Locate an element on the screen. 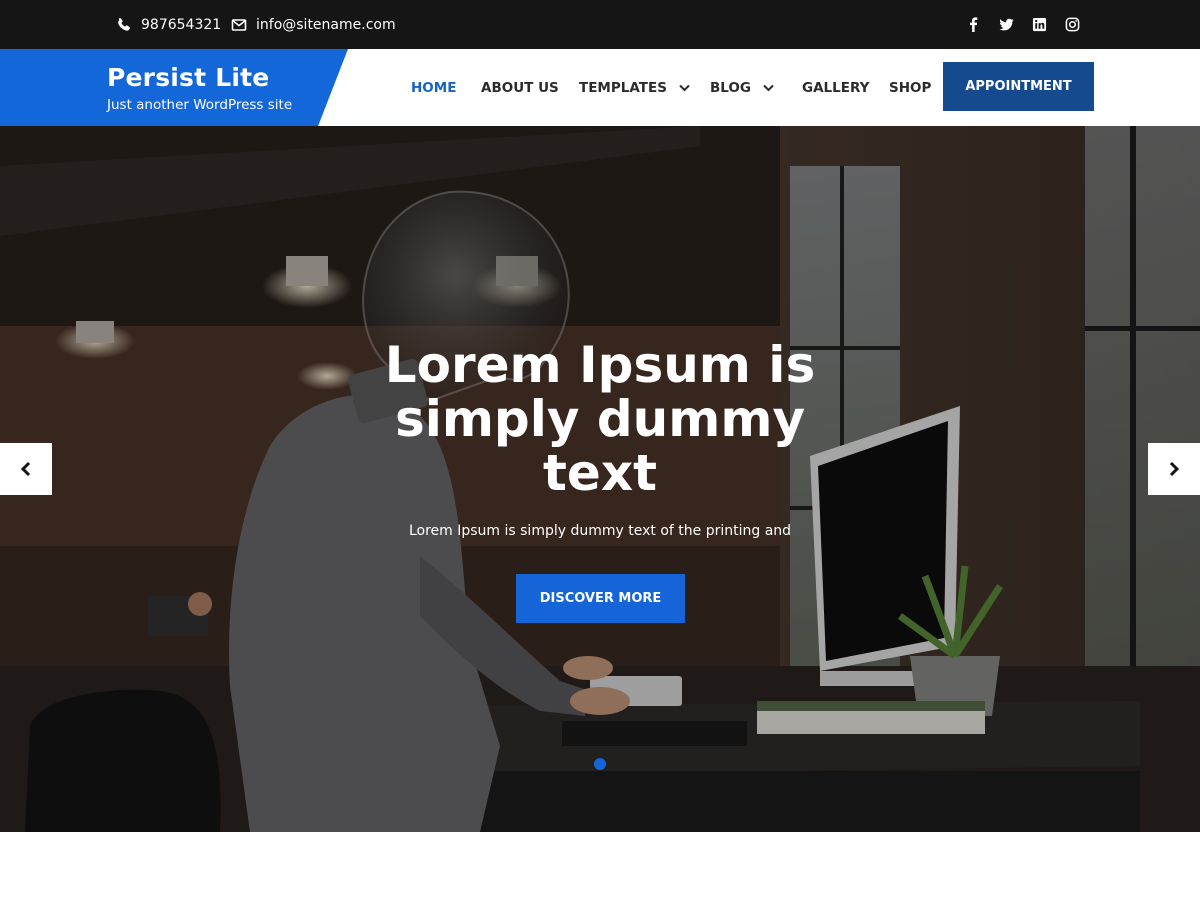  slider-prev-button is located at coordinates (26, 469).